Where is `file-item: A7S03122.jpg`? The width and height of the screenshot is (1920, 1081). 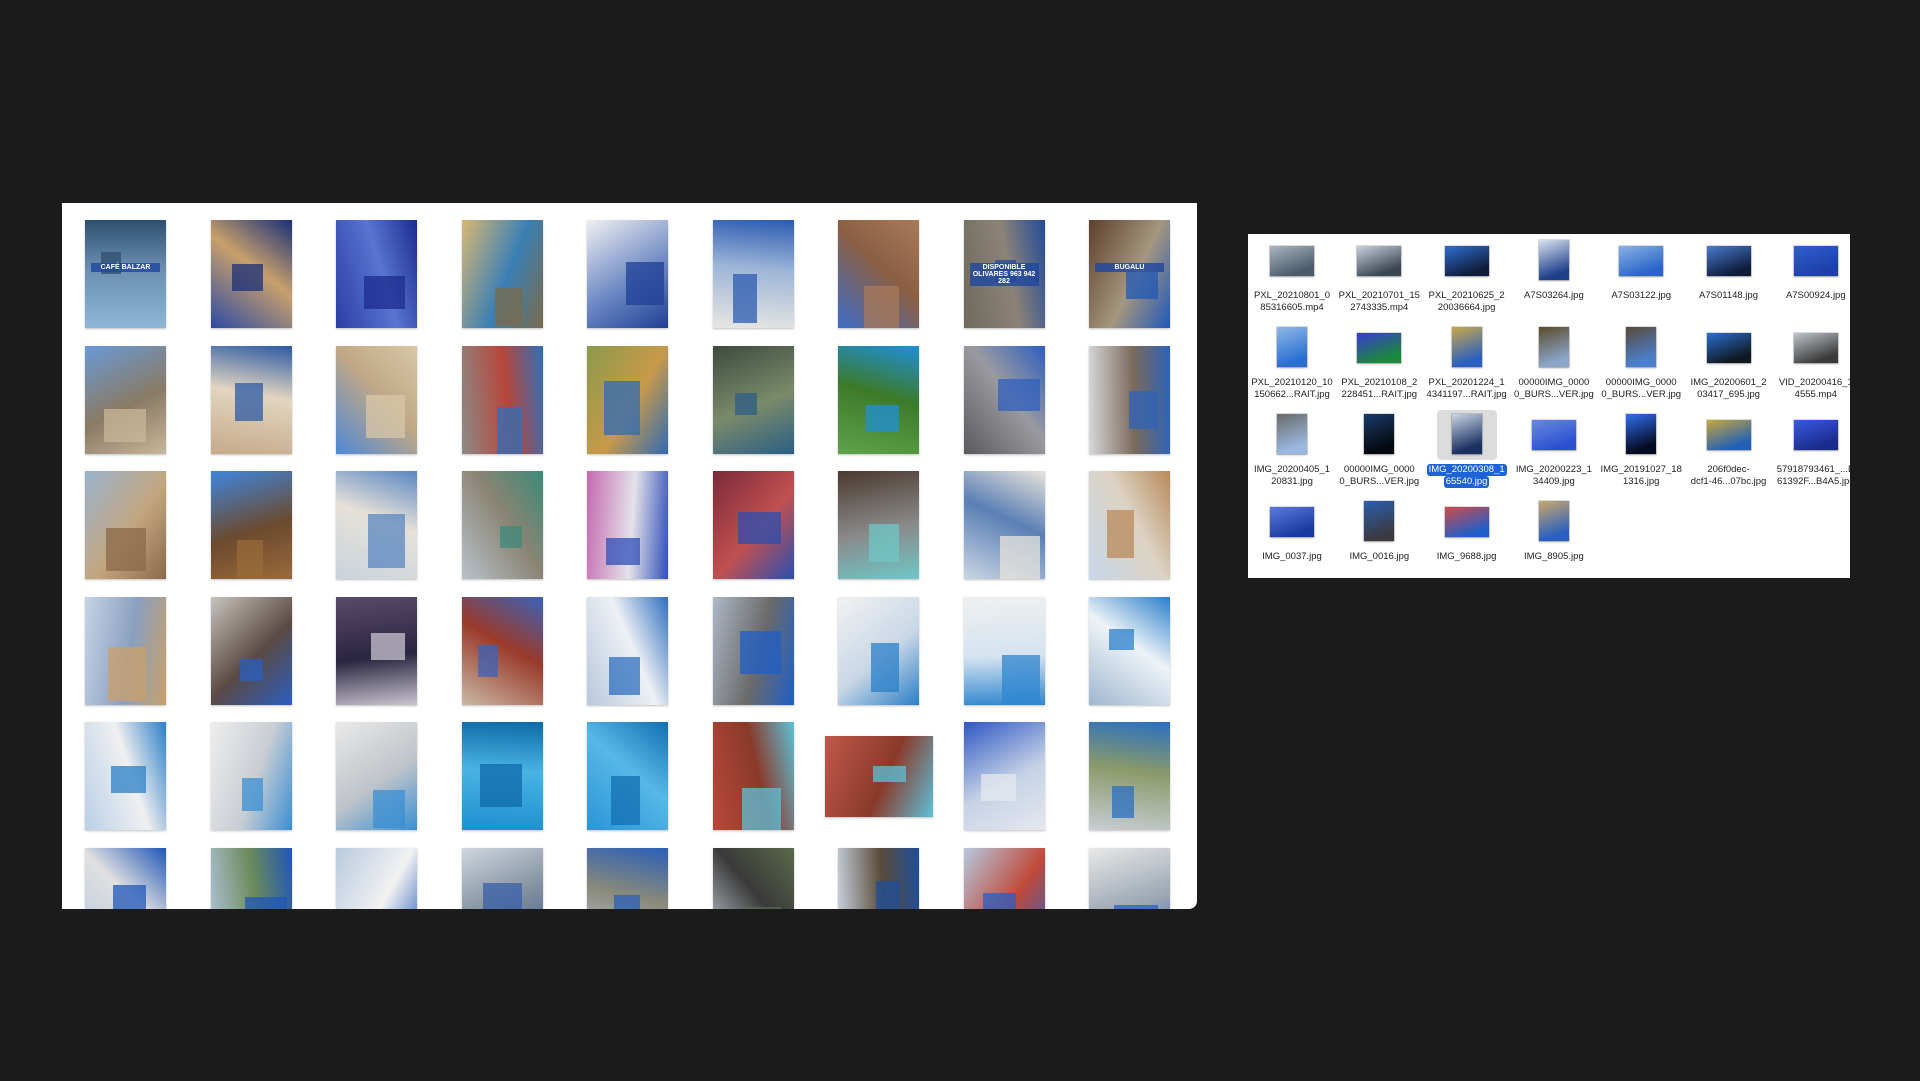 file-item: A7S03122.jpg is located at coordinates (1641, 282).